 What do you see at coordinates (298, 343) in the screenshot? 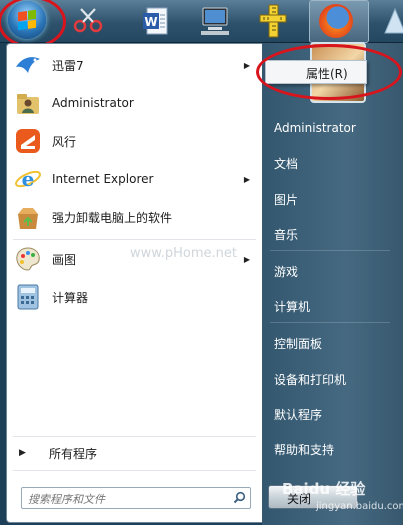
I see `places-item-control-panel: 控制面板` at bounding box center [298, 343].